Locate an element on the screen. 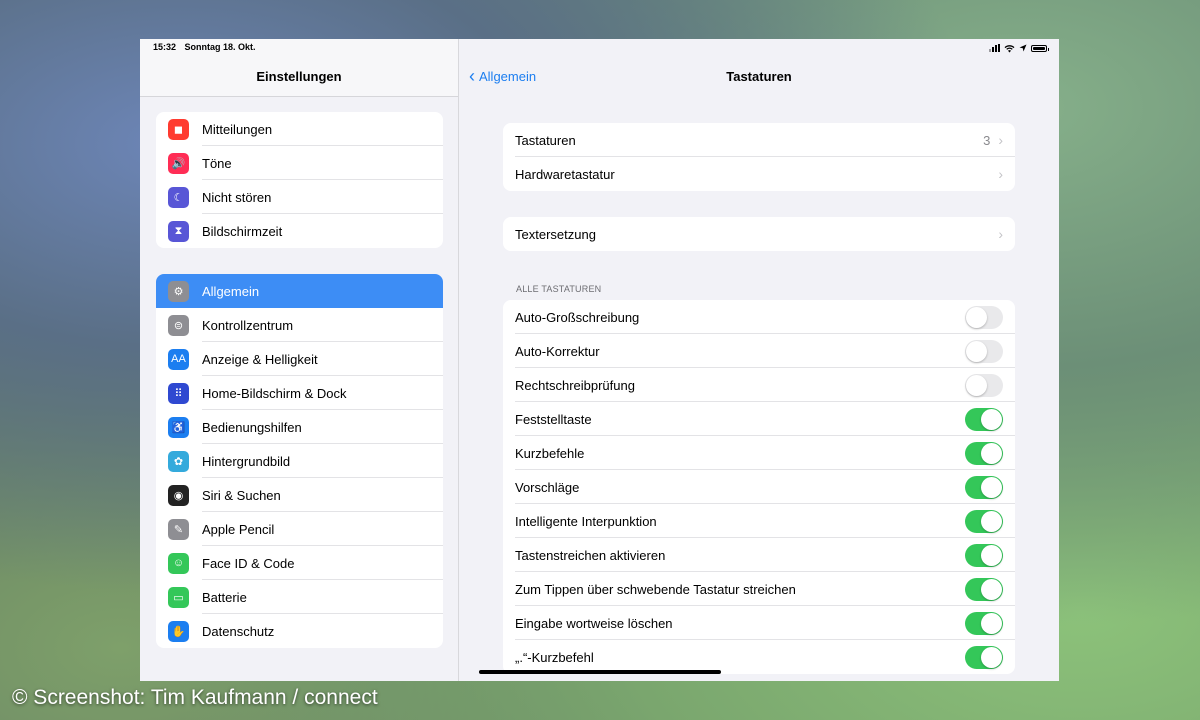  sidebar-item-home-bildschirm-dock: ⠿ Home-Bildschirm & Dock is located at coordinates (299, 393).